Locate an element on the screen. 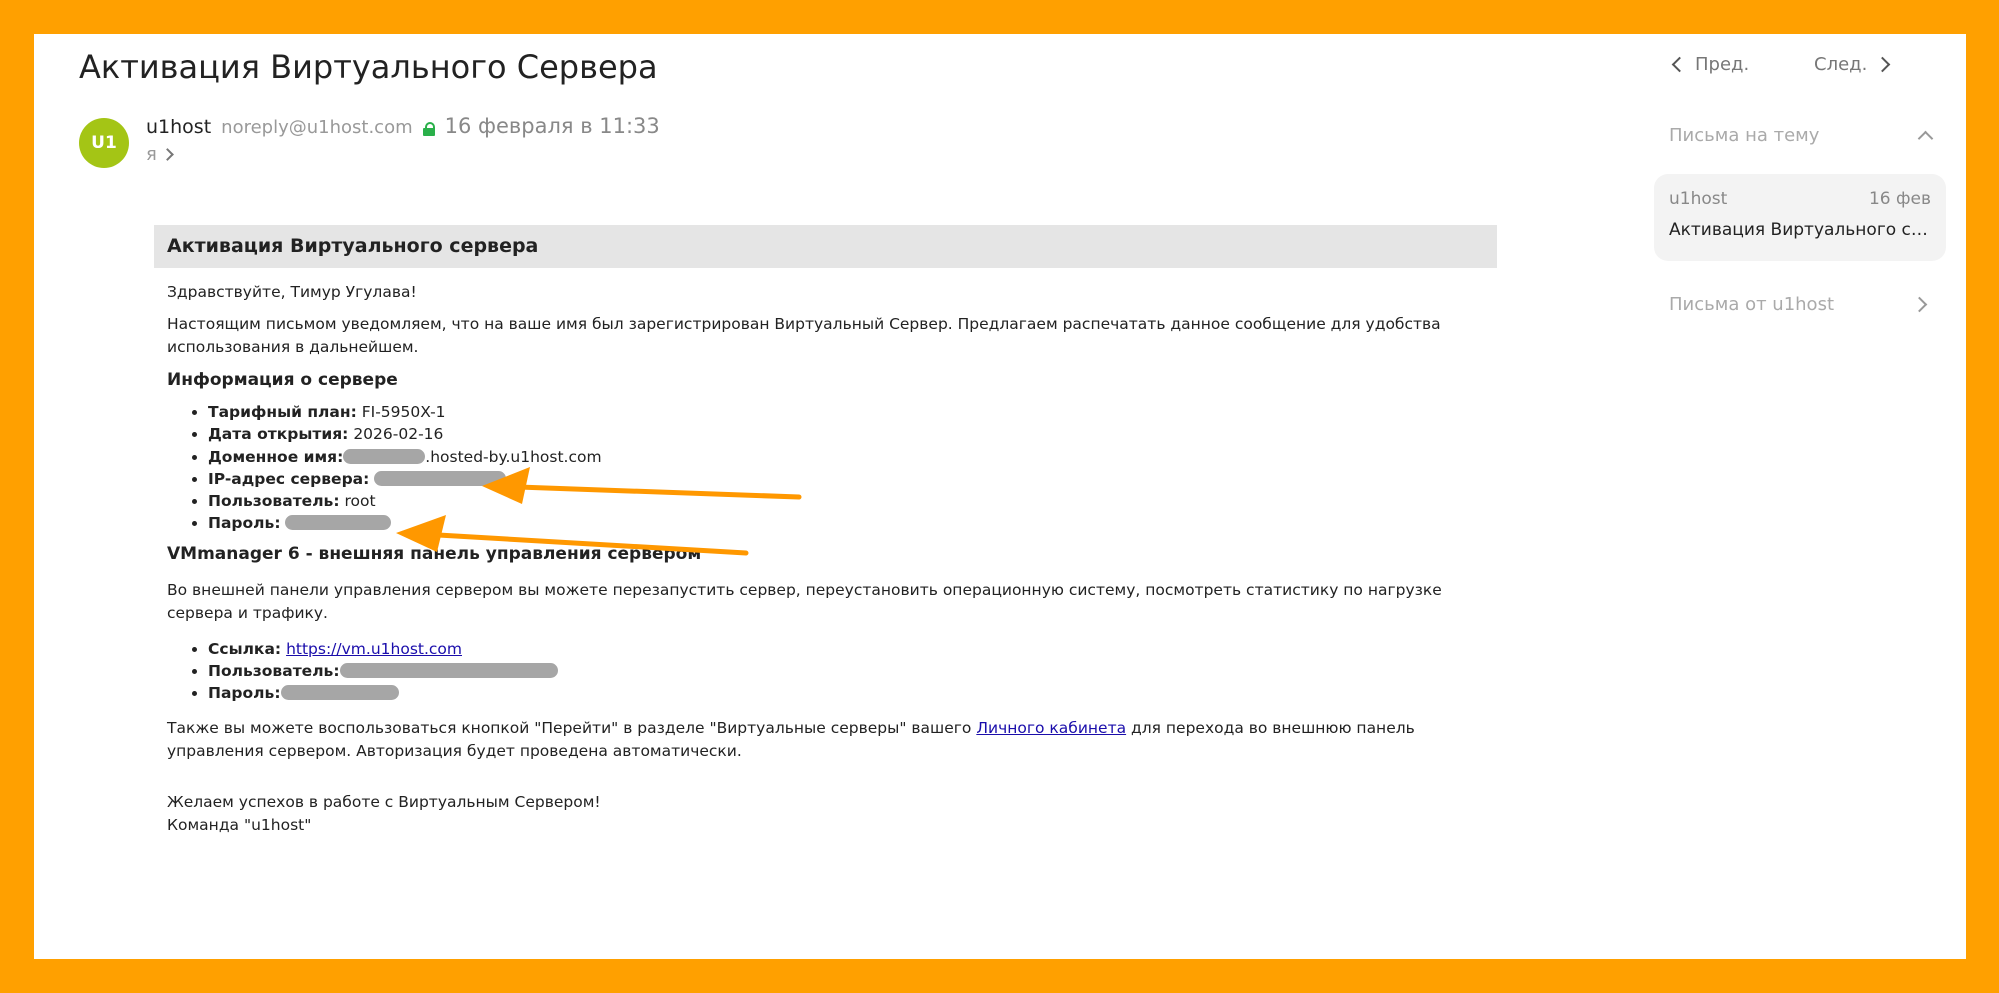 The image size is (1999, 993). prev-message-button: Пред. is located at coordinates (1710, 64).